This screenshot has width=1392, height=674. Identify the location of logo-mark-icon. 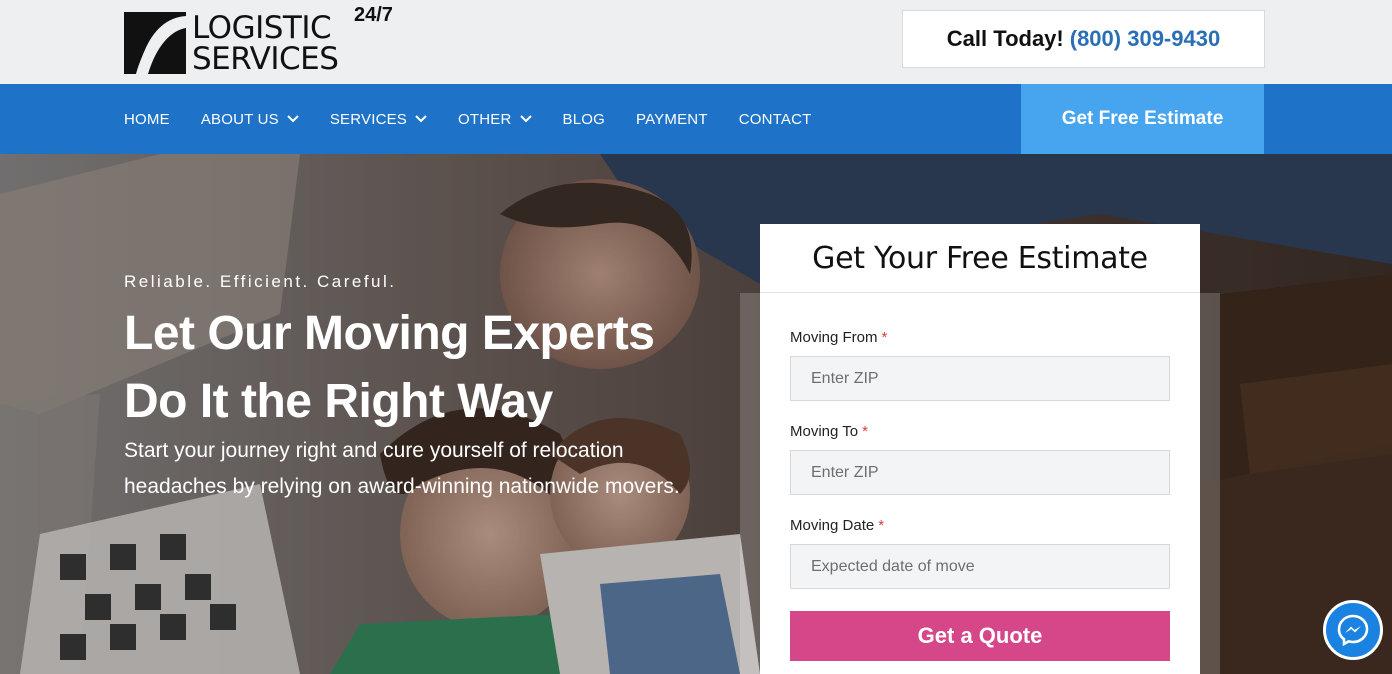
(155, 43).